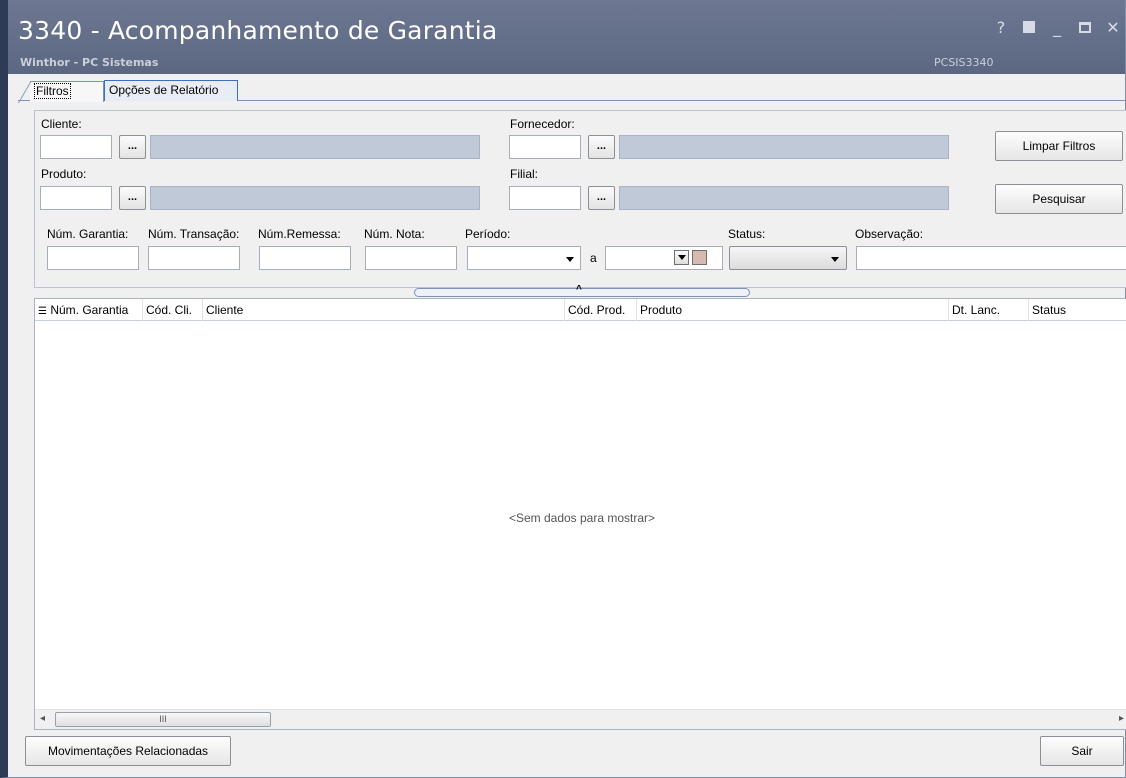 This screenshot has width=1126, height=778. What do you see at coordinates (61, 124) in the screenshot?
I see `cliente-label: Cliente:` at bounding box center [61, 124].